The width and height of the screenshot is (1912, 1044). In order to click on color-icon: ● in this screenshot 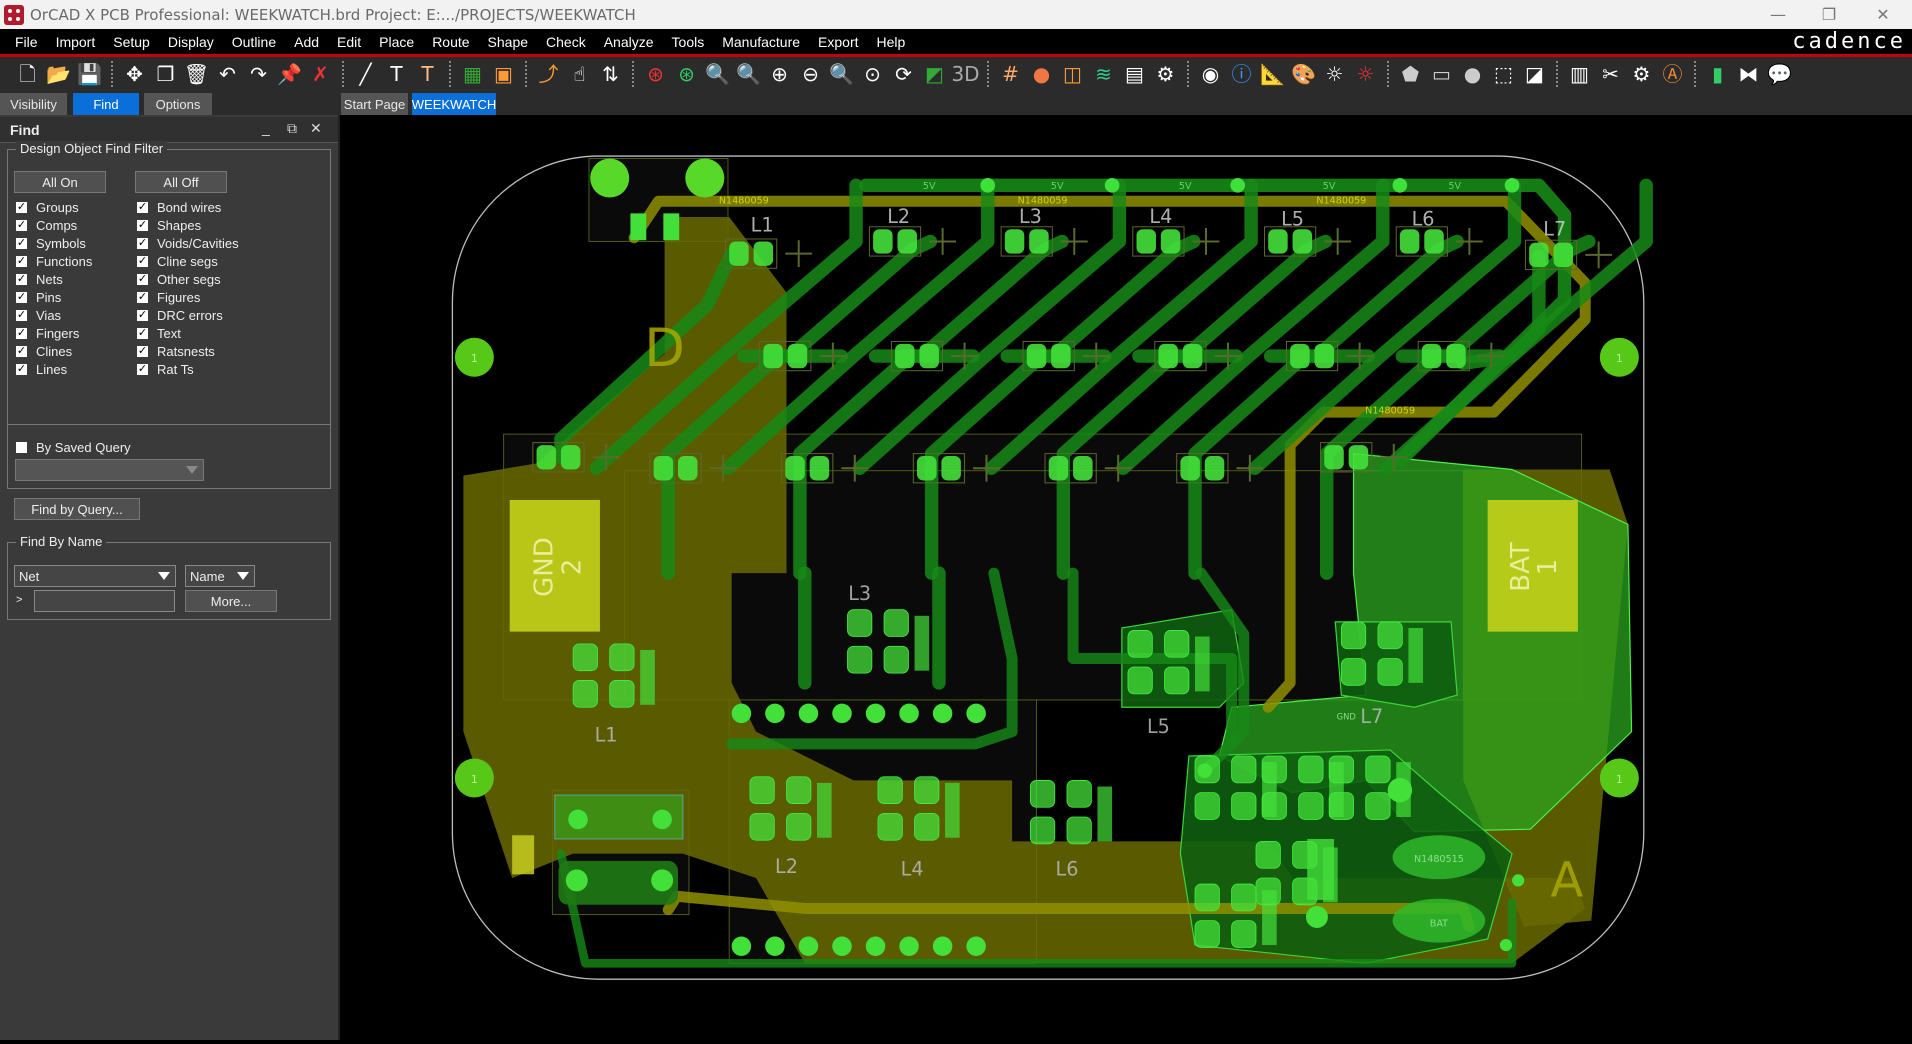, I will do `click(1041, 74)`.